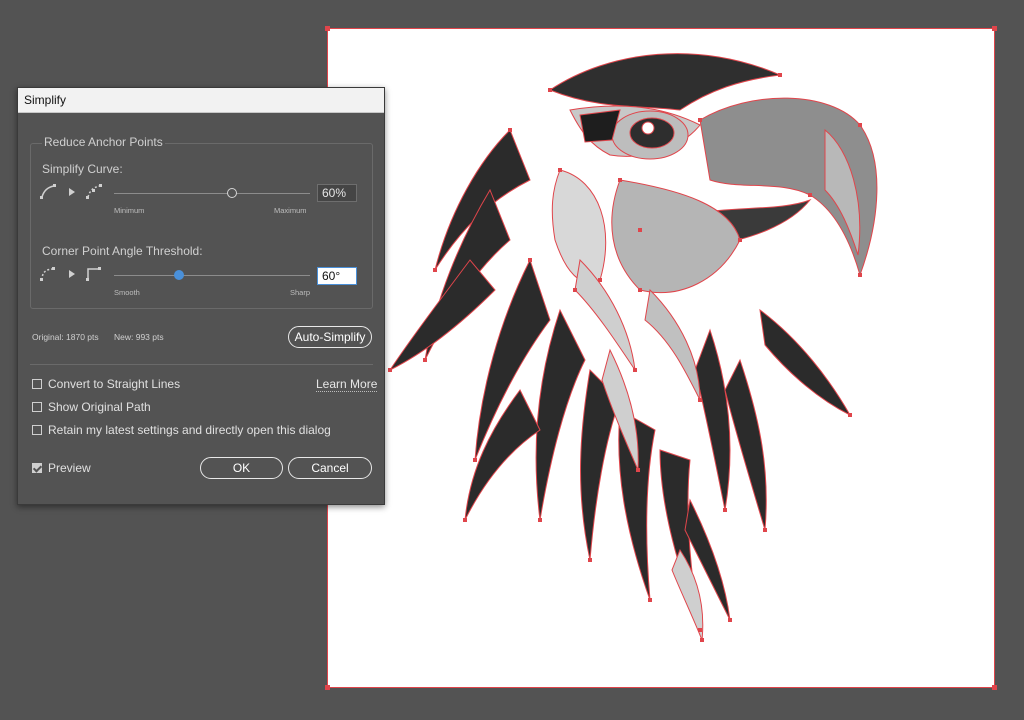 This screenshot has height=720, width=1024. I want to click on retain-settings-checkbox, so click(37, 430).